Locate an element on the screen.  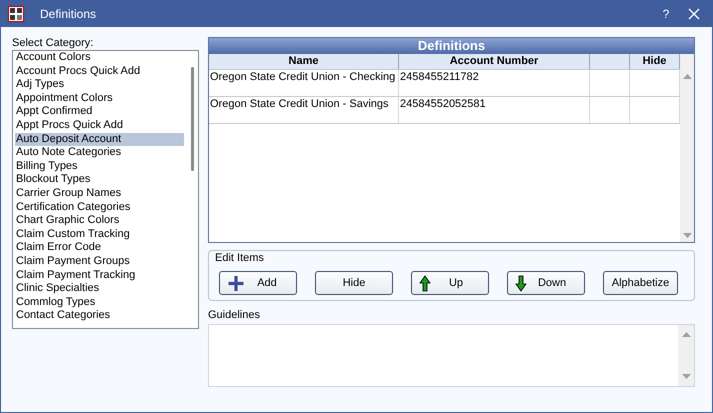
category-item: Blockout Types is located at coordinates (99, 180).